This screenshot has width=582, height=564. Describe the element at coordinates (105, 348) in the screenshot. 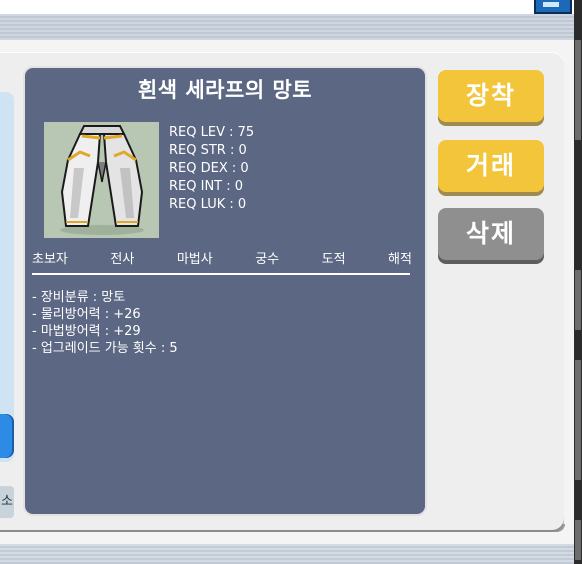

I see `stat-upgrade-slots: - 업그레이드 가능 횟수 : 5` at that location.